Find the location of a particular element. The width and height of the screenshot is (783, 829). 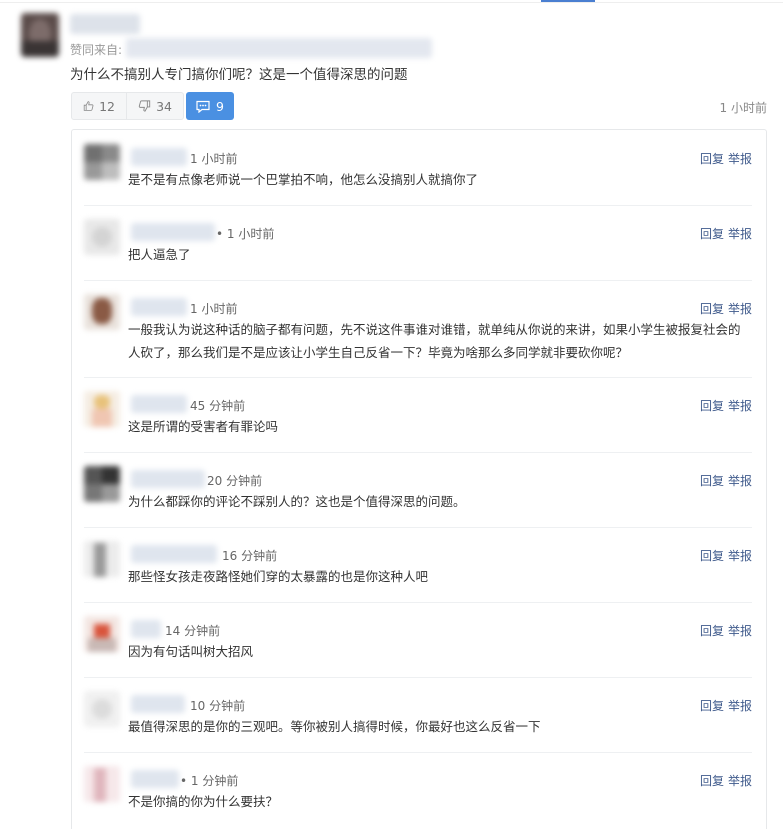

reply-text: 不是你搞的你为什么要扶？ is located at coordinates (203, 801).